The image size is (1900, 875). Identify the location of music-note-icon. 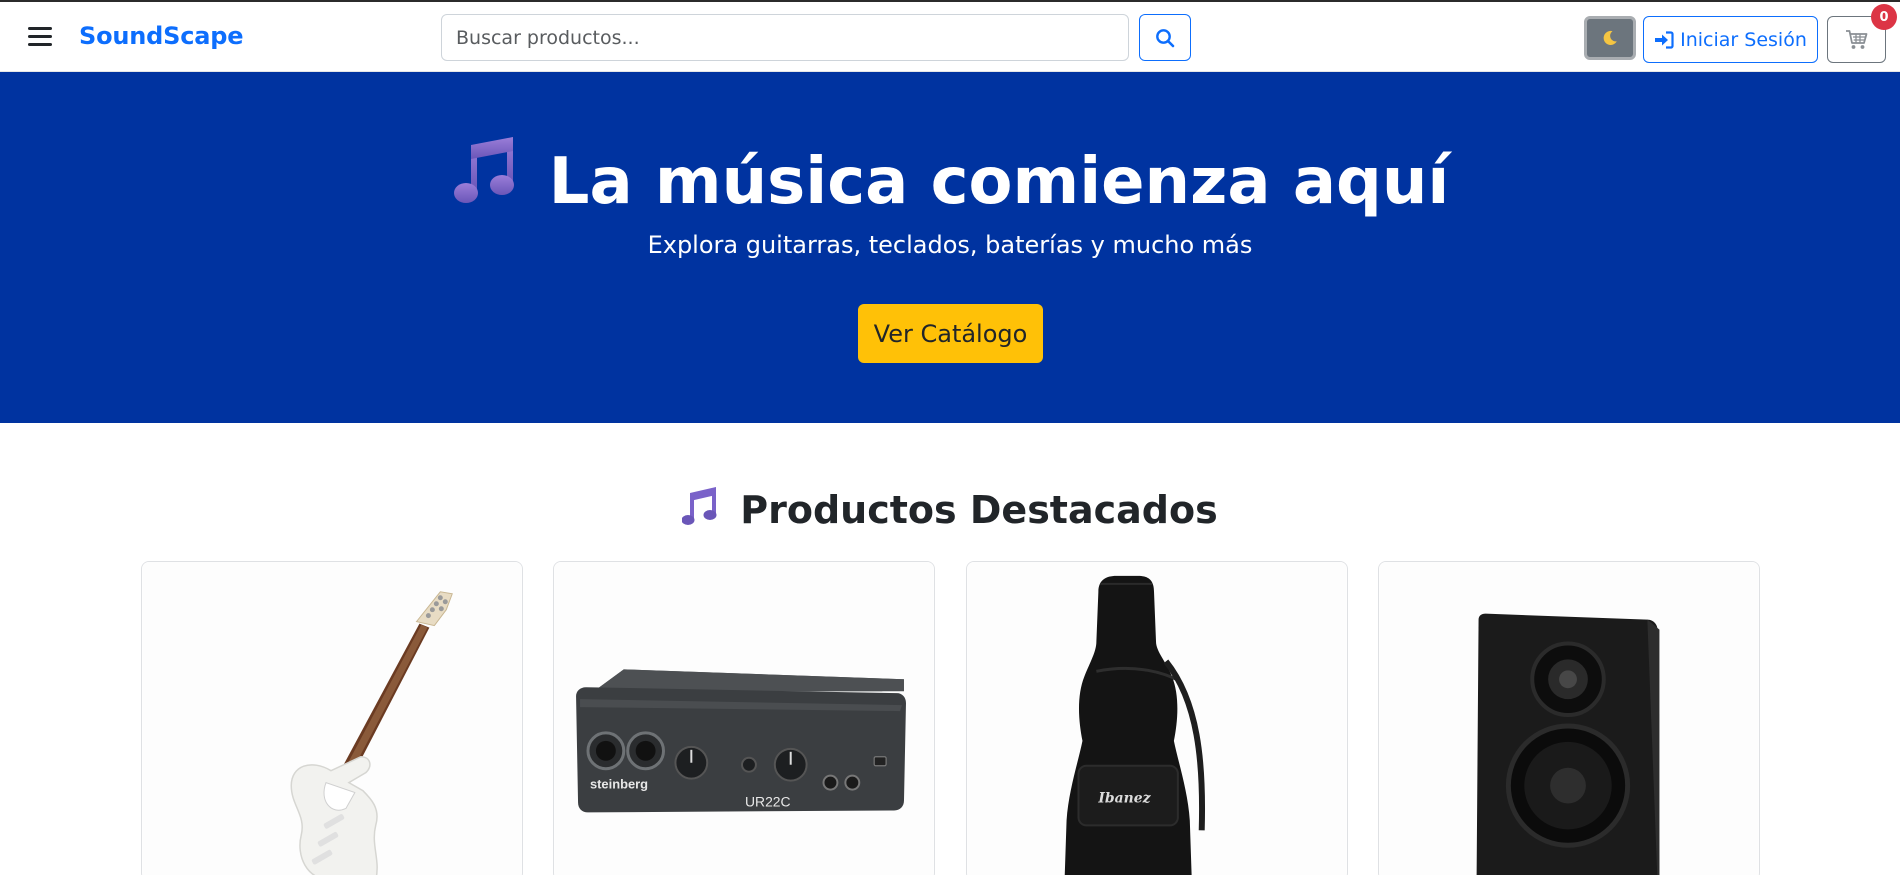
(483, 170).